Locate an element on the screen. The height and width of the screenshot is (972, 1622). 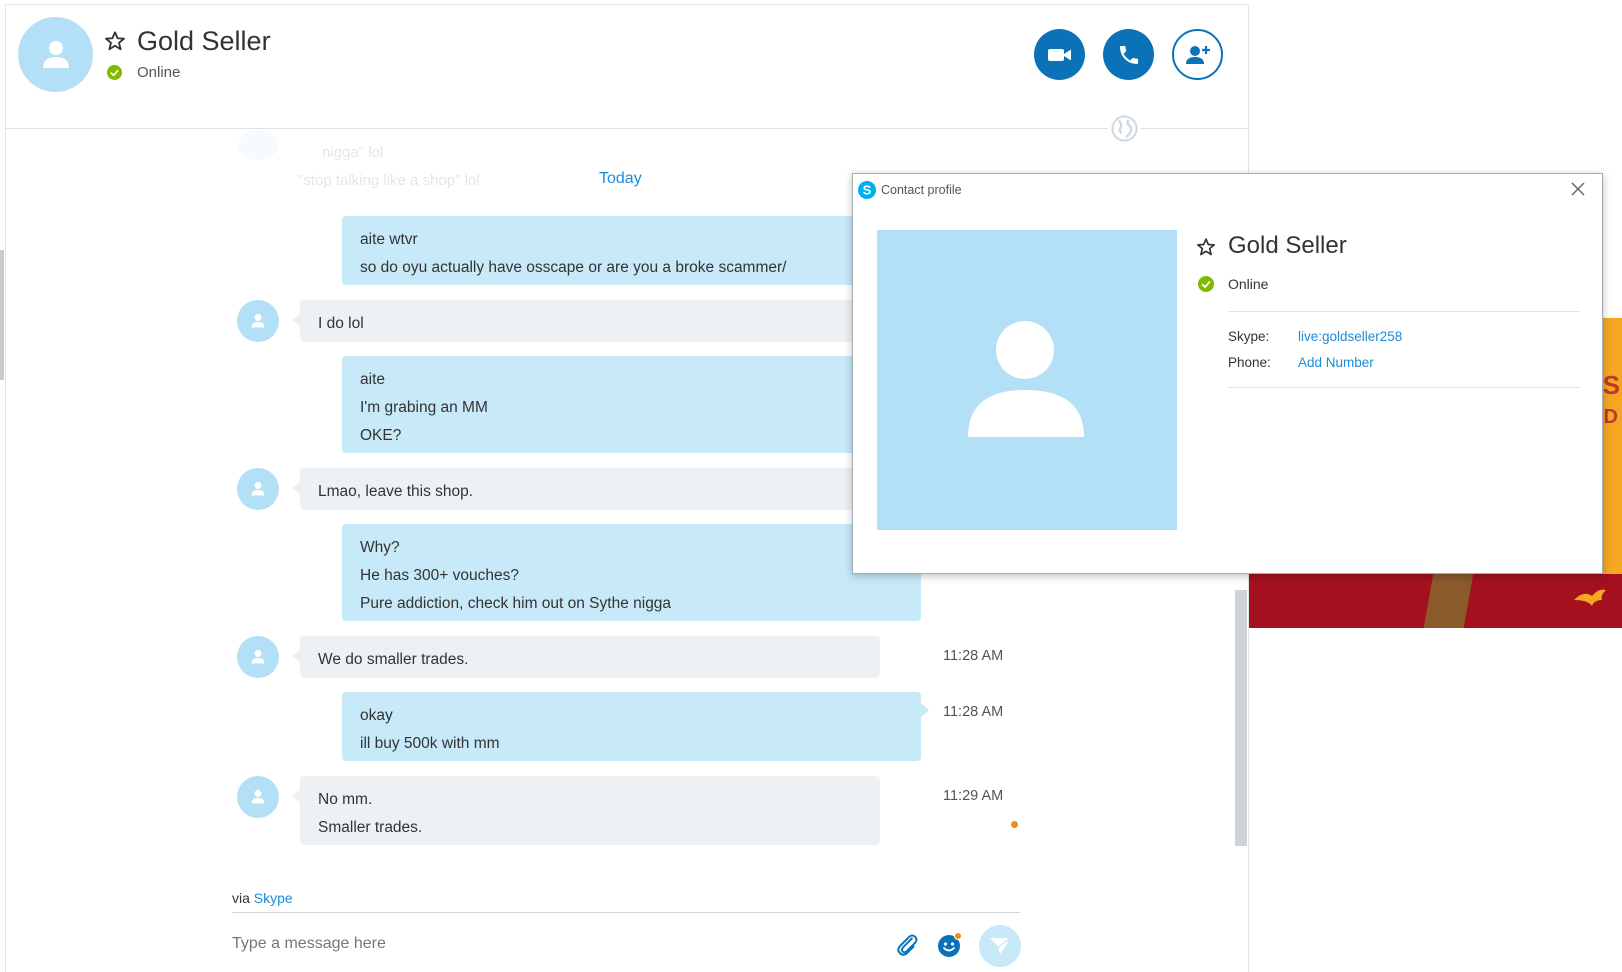
send-icon is located at coordinates (1000, 946).